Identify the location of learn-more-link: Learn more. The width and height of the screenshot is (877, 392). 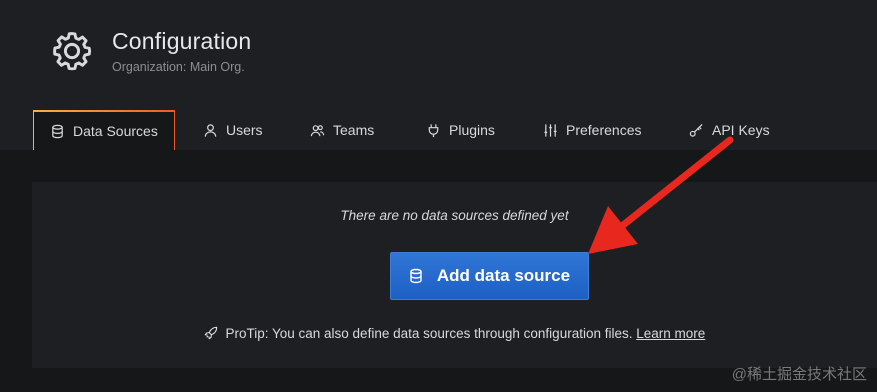
(670, 333).